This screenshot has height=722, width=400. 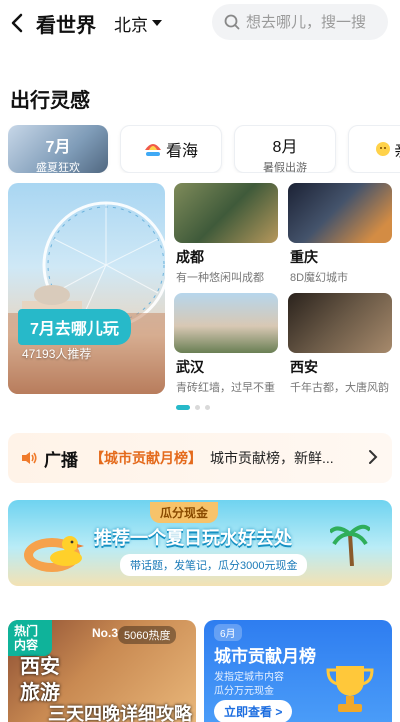 What do you see at coordinates (225, 388) in the screenshot?
I see `destination-desc: 青砖红墙，过早不重` at bounding box center [225, 388].